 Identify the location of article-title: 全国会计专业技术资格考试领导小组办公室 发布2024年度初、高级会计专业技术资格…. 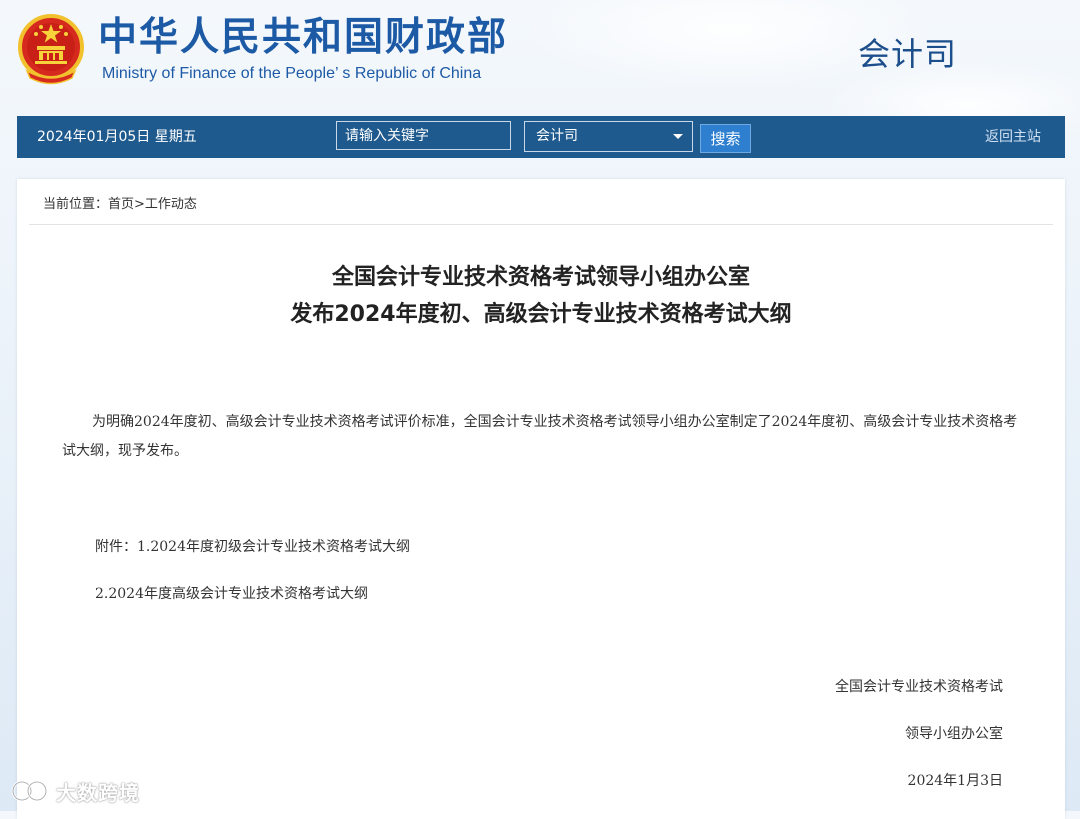
(541, 296).